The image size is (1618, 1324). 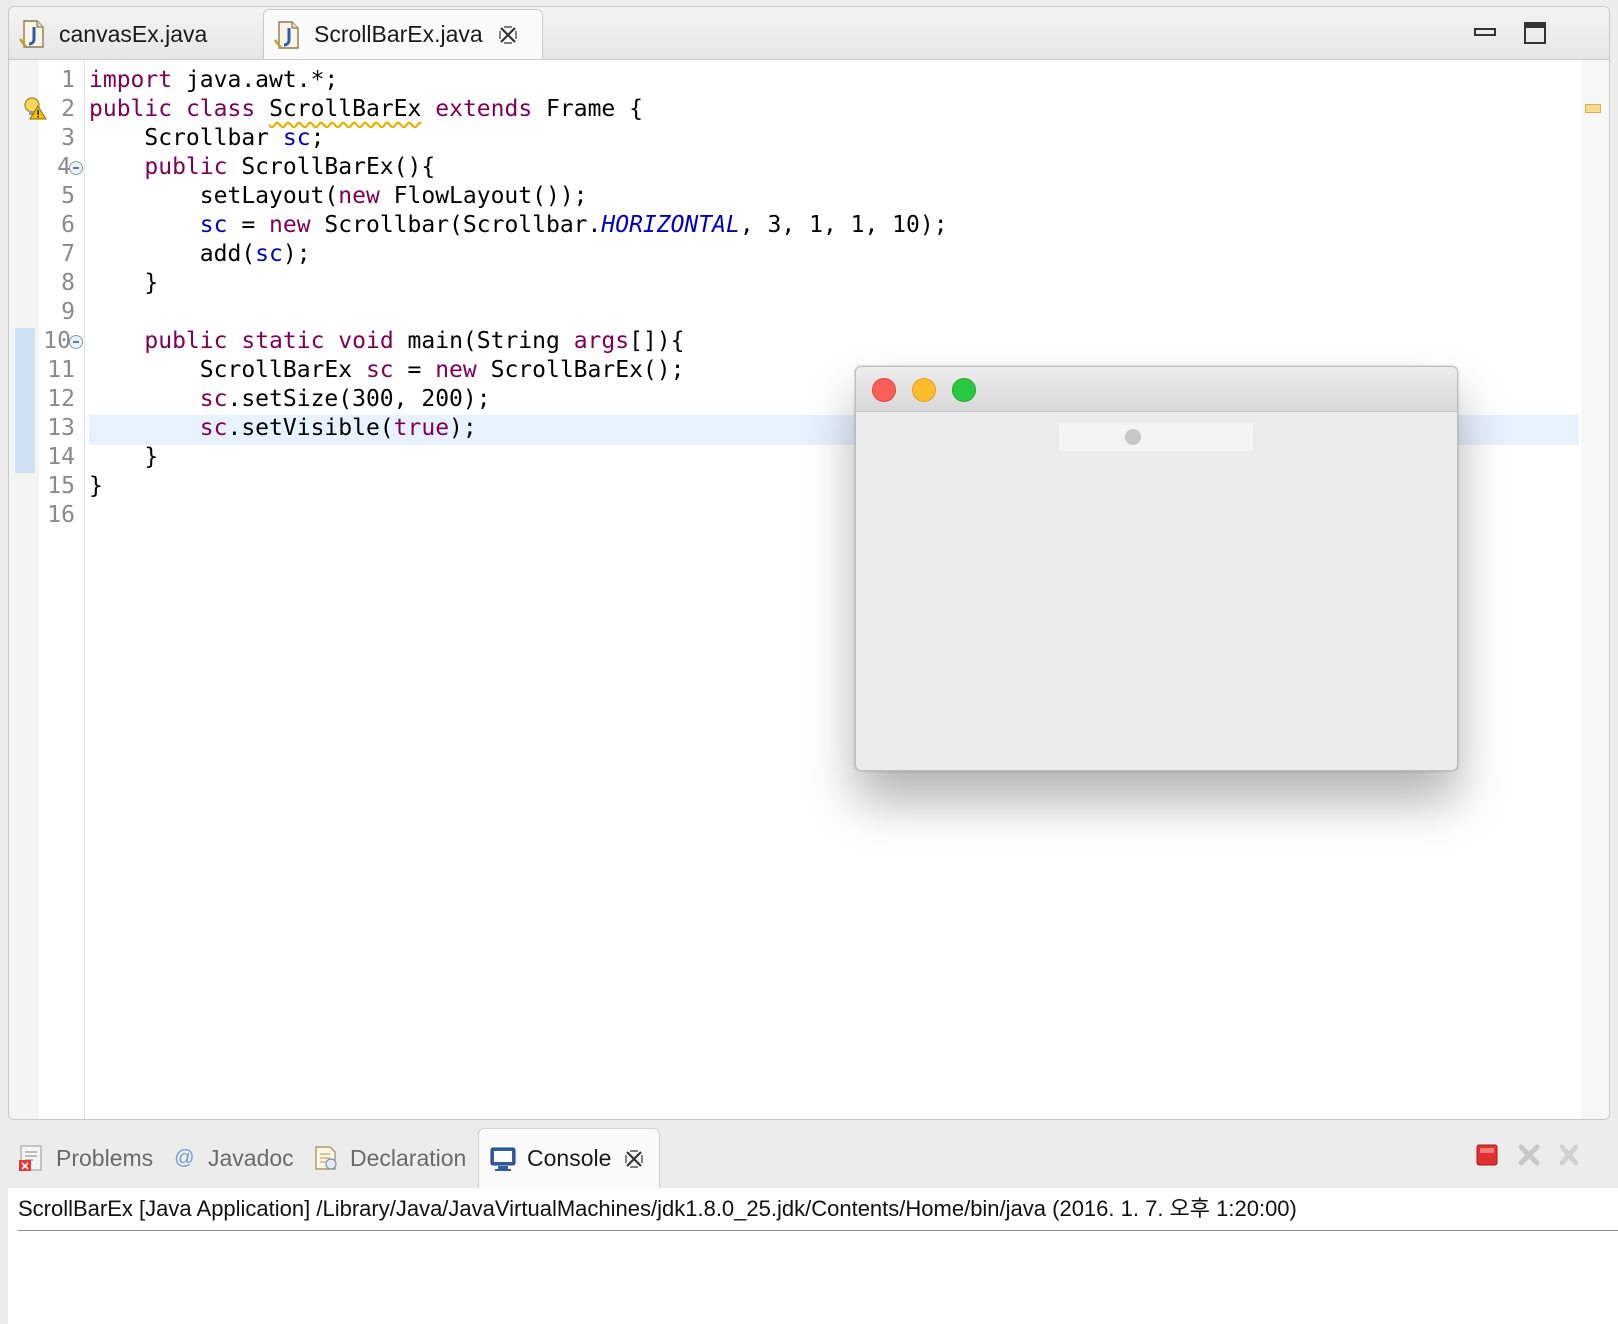 I want to click on javadoc-icon: @, so click(x=184, y=1157).